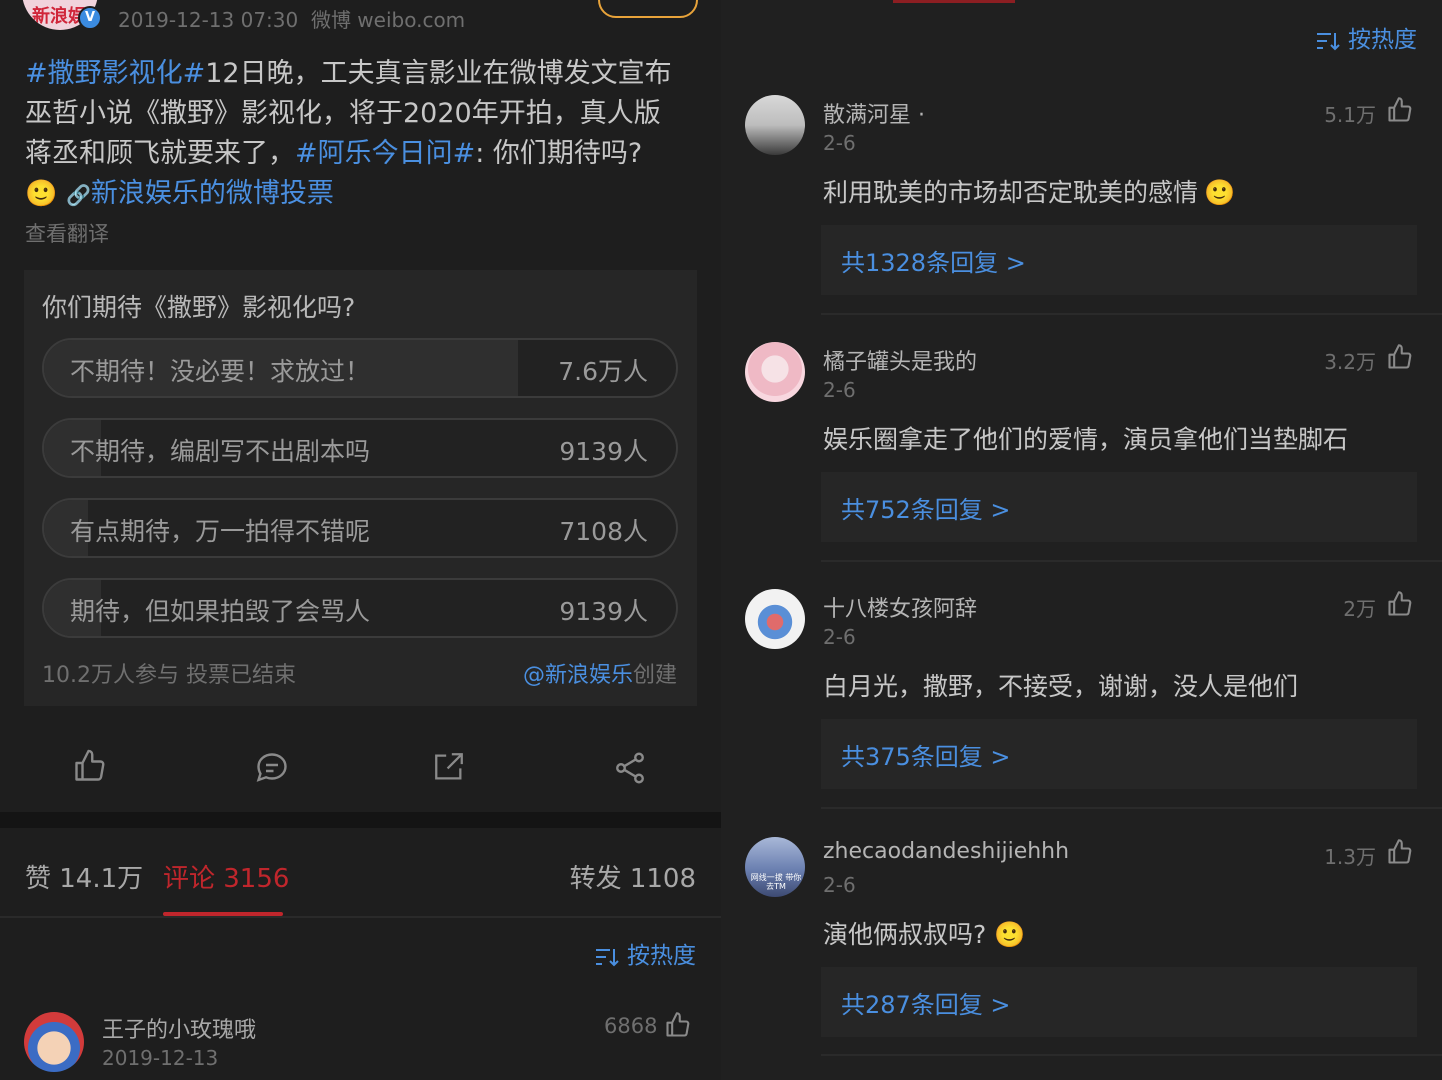  I want to click on post-meta: 2019-12-13 07:30 微博 weibo.com, so click(292, 20).